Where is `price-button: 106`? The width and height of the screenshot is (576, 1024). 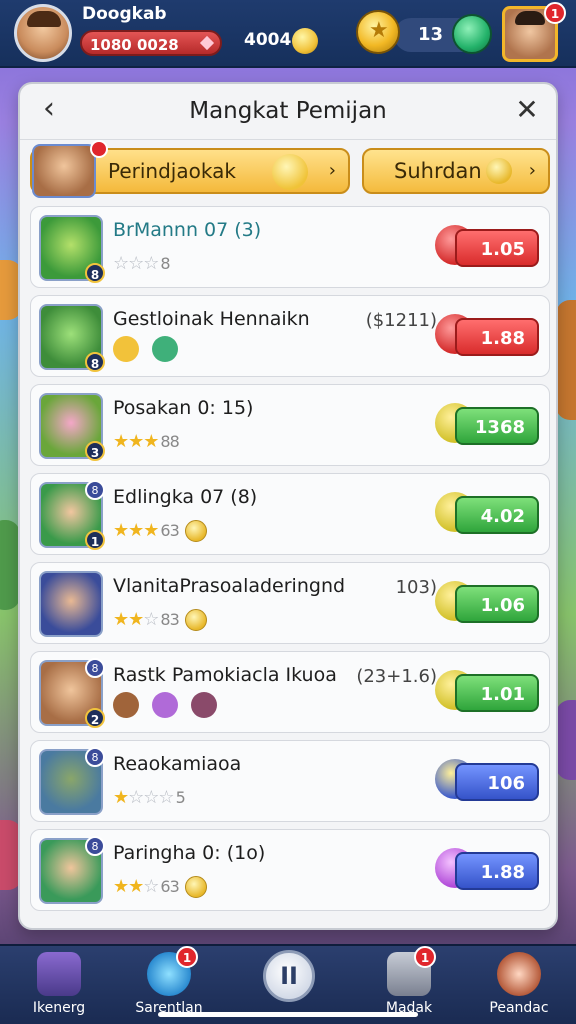
price-button: 106 is located at coordinates (497, 782).